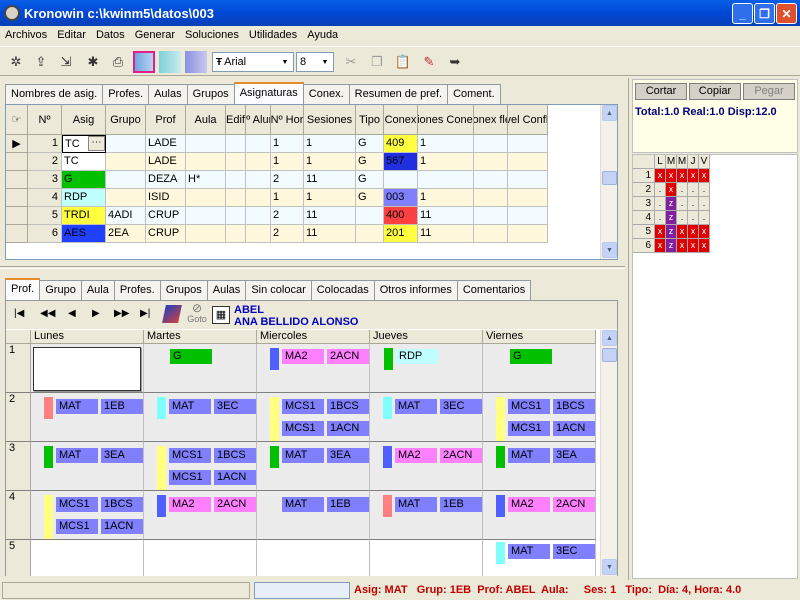 This screenshot has height=600, width=800. What do you see at coordinates (210, 94) in the screenshot?
I see `tab-grupos: Grupos` at bounding box center [210, 94].